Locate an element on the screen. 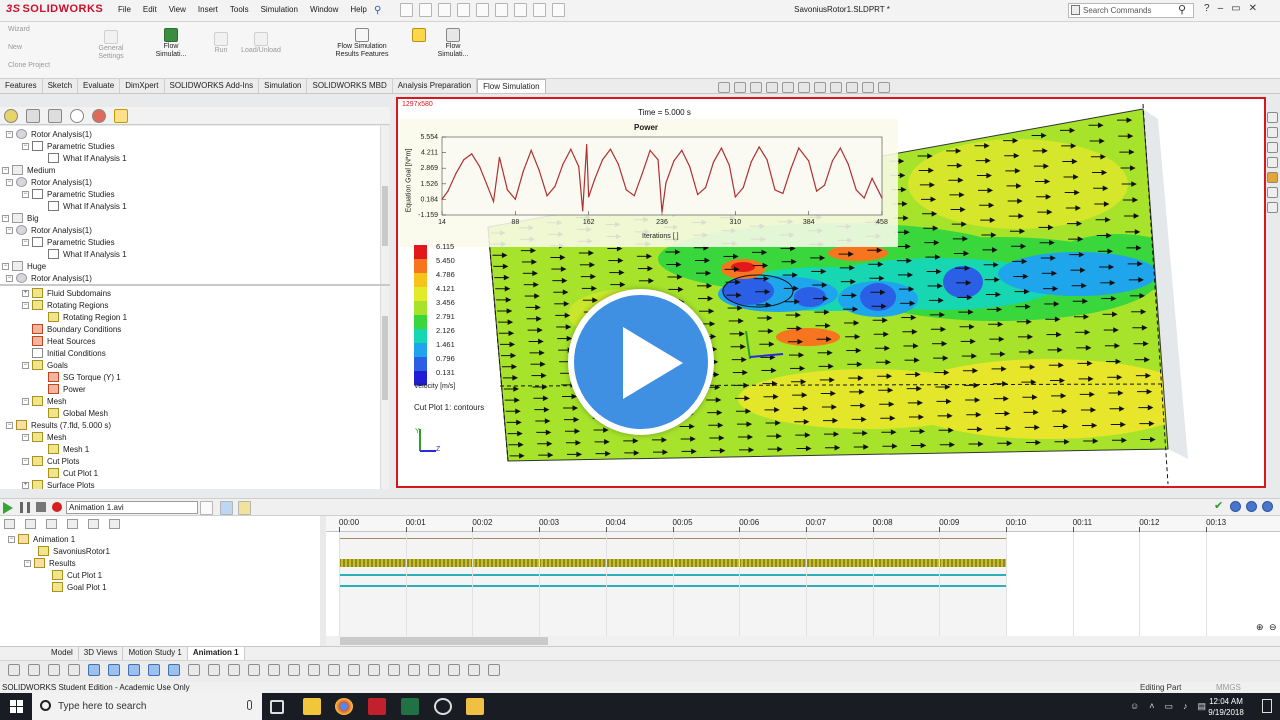 This screenshot has height=720, width=1280. tab-motion-study: Motion Study 1 is located at coordinates (155, 653).